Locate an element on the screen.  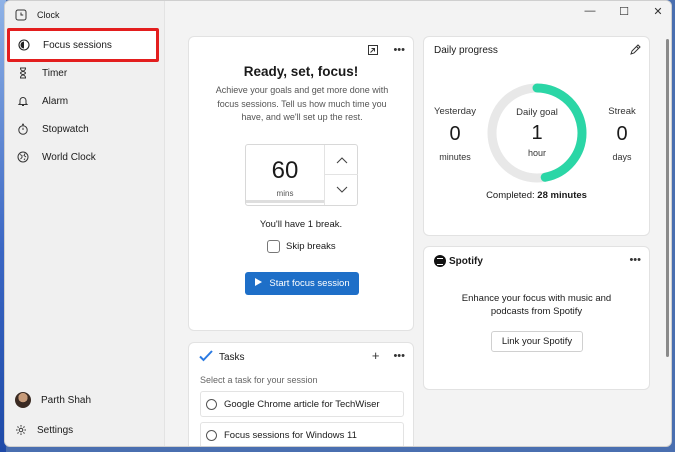
focus-card-actions: ••• is located at coordinates (386, 50).